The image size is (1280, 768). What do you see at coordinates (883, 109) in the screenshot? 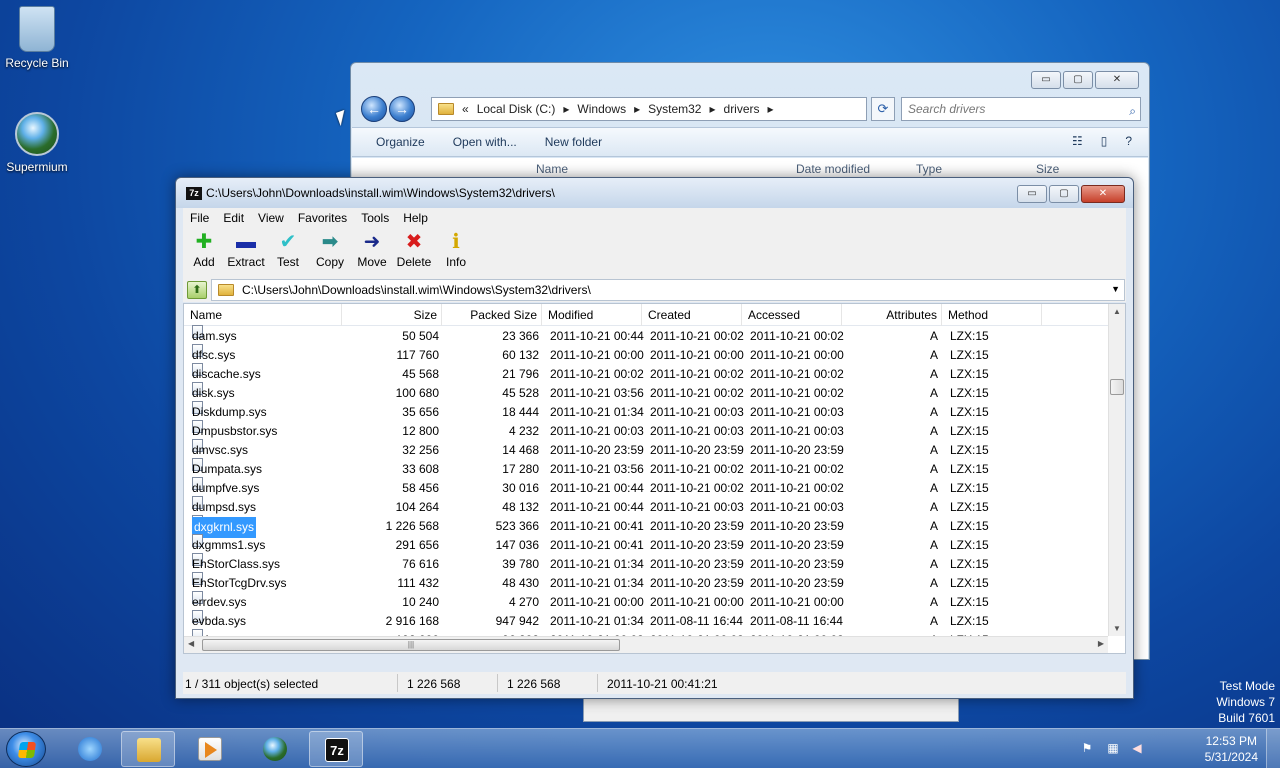
I see `refresh-button: ⟳` at bounding box center [883, 109].